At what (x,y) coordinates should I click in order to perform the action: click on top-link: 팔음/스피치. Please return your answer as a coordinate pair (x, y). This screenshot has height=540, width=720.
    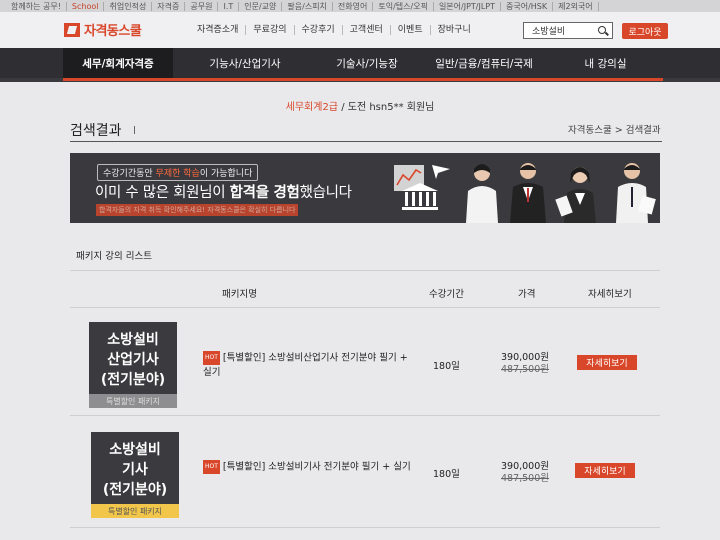
    Looking at the image, I should click on (307, 6).